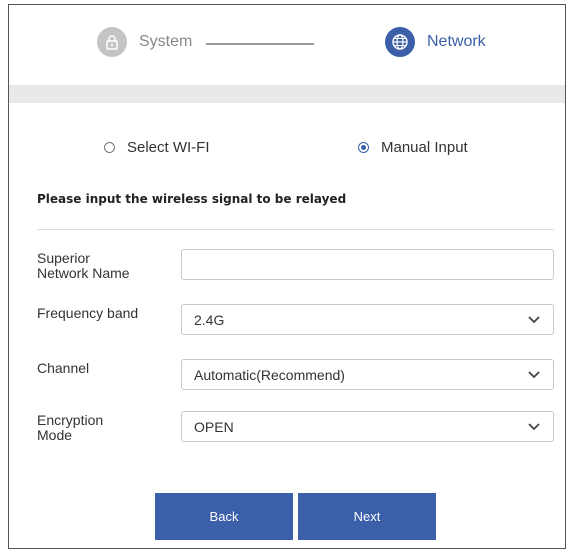 The height and width of the screenshot is (551, 567). I want to click on step-system: System, so click(144, 42).